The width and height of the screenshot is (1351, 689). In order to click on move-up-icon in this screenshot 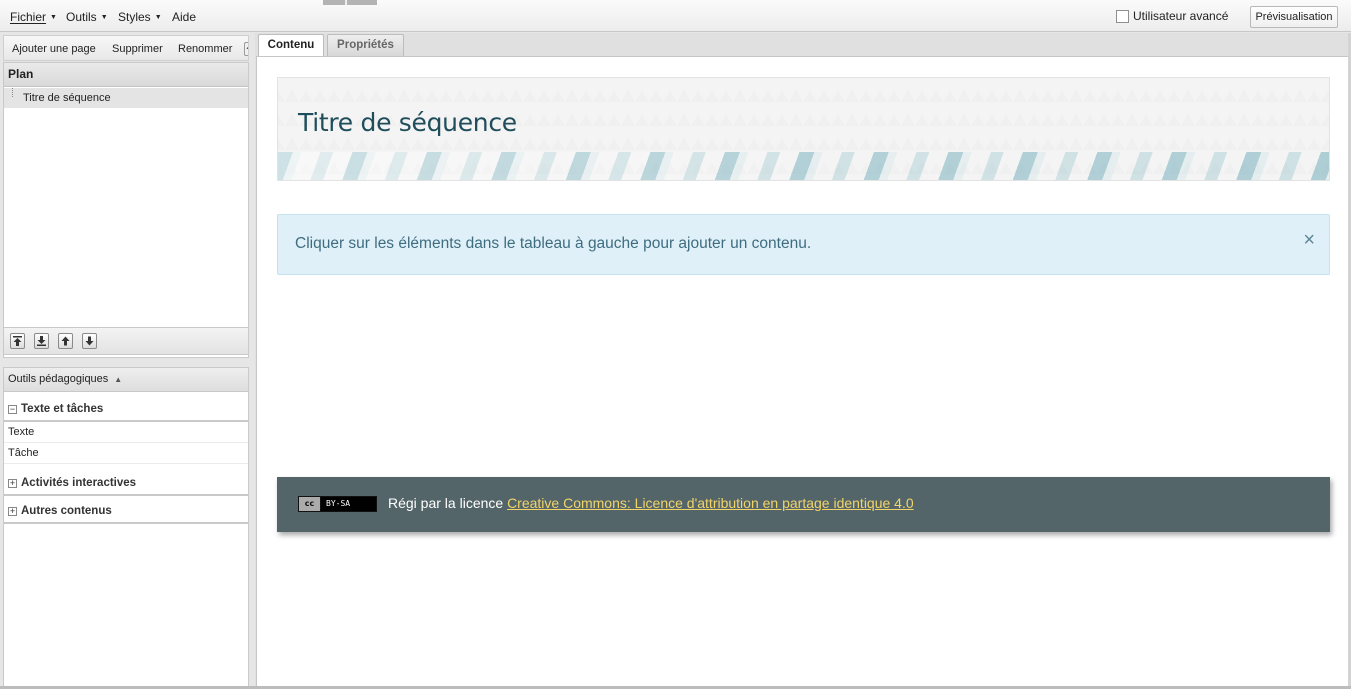, I will do `click(65, 341)`.